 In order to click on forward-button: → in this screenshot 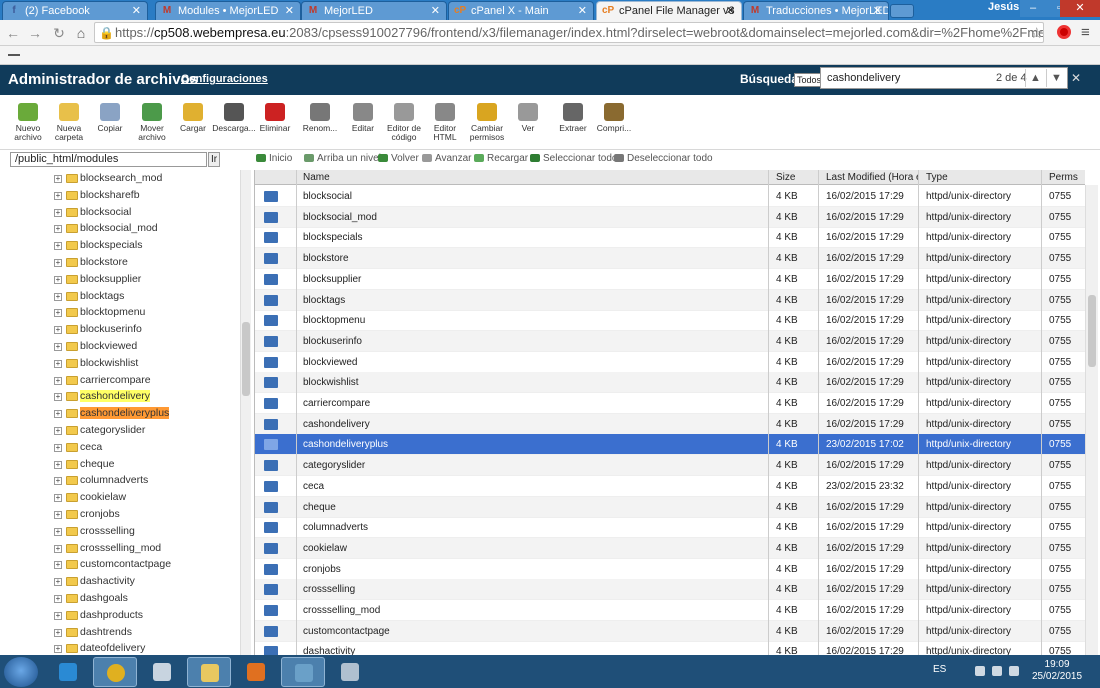, I will do `click(35, 33)`.